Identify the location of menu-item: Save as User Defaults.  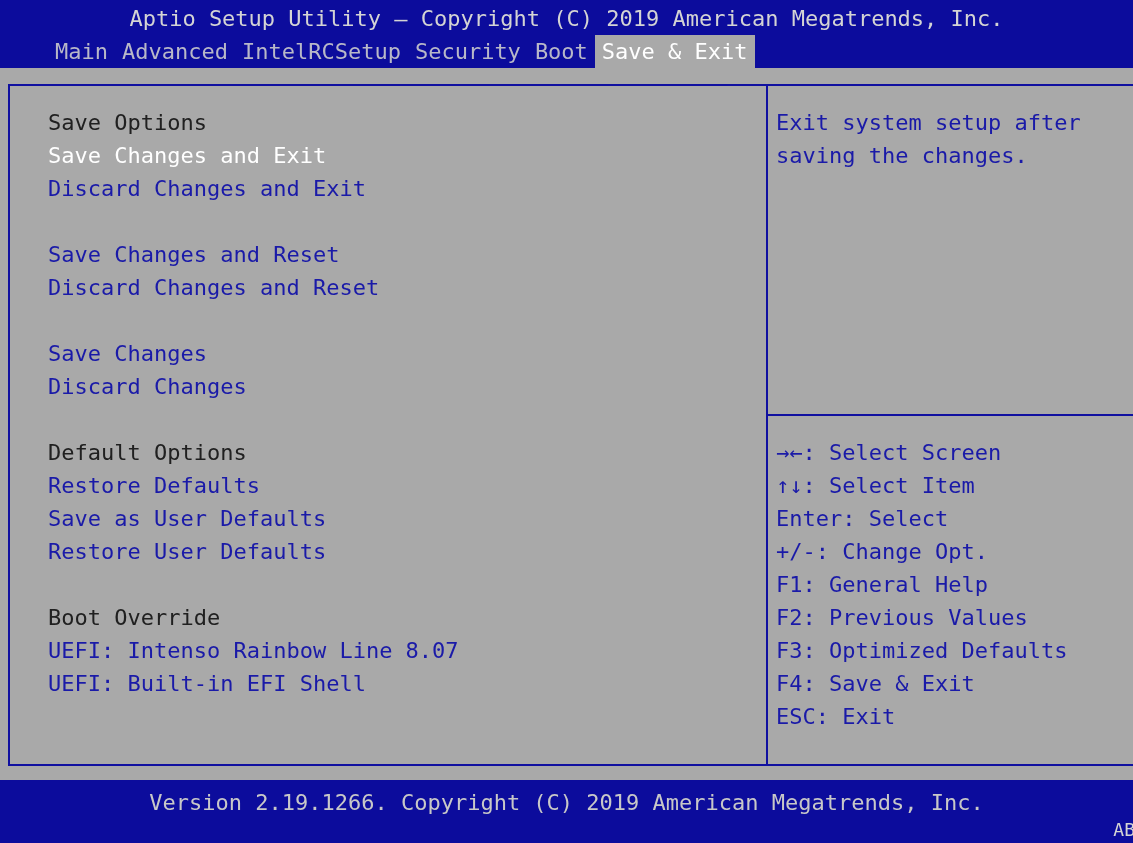
(187, 518).